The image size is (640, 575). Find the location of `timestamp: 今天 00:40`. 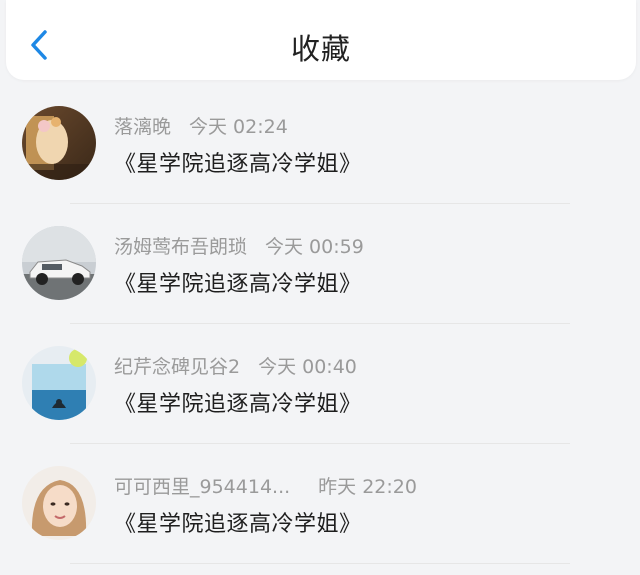

timestamp: 今天 00:40 is located at coordinates (307, 367).